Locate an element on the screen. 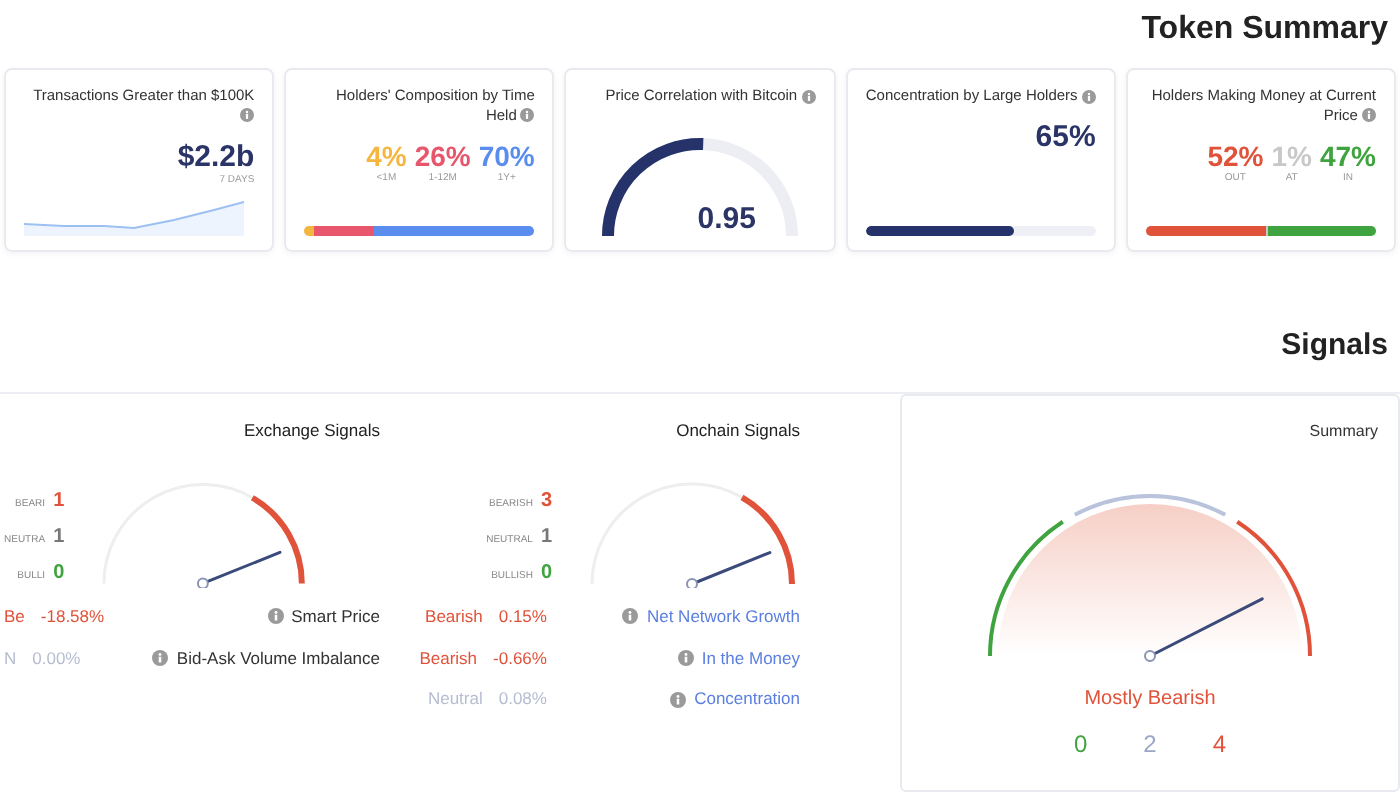 This screenshot has height=800, width=1400. panel-title: Summary is located at coordinates (1342, 432).